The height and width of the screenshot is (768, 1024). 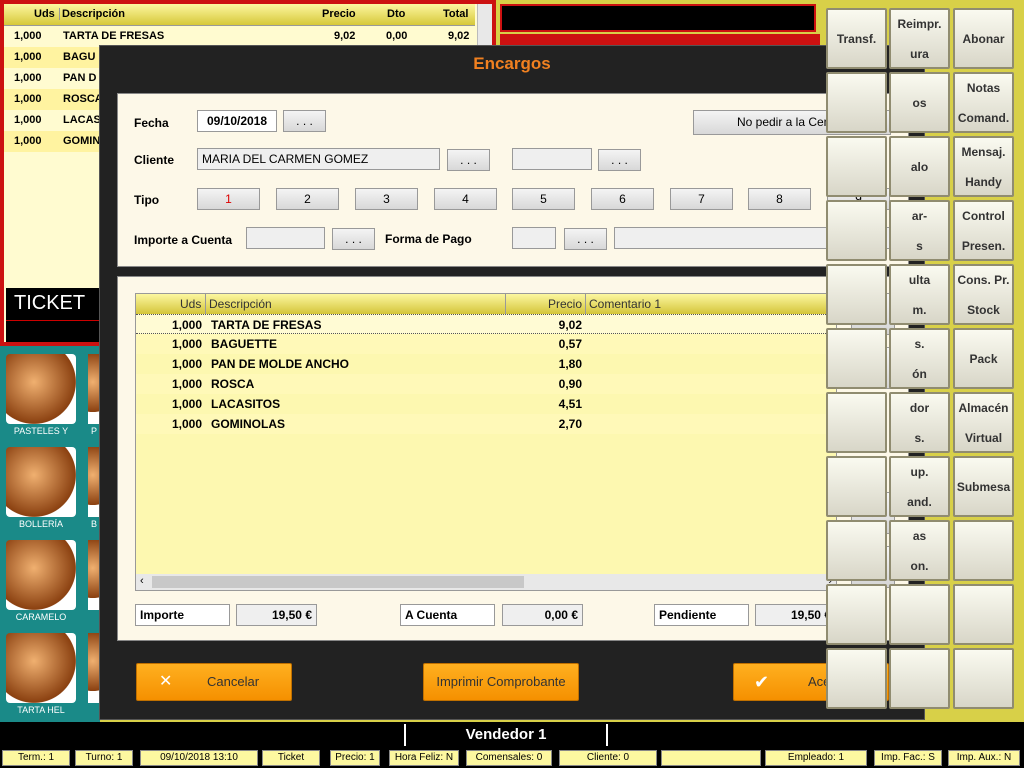 What do you see at coordinates (919, 550) in the screenshot?
I see `function-button: as on.` at bounding box center [919, 550].